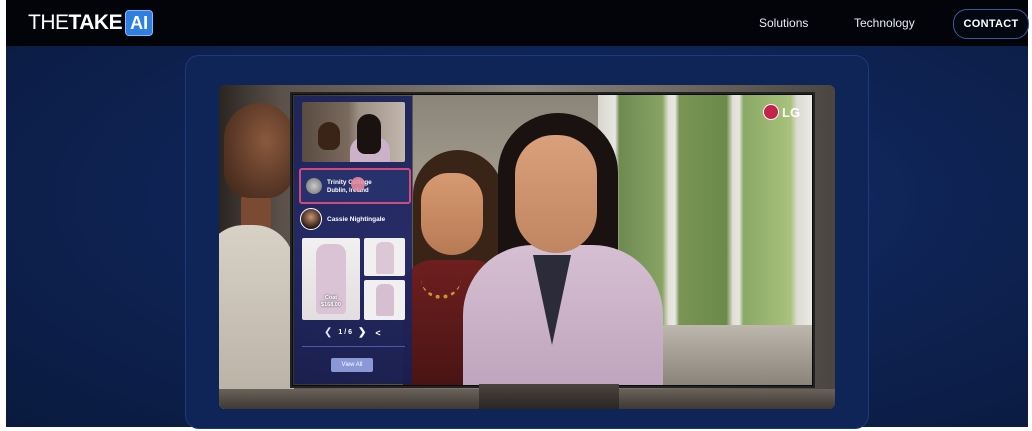 This screenshot has width=1032, height=431. I want to click on nav-link-solutions: Solutions, so click(783, 23).